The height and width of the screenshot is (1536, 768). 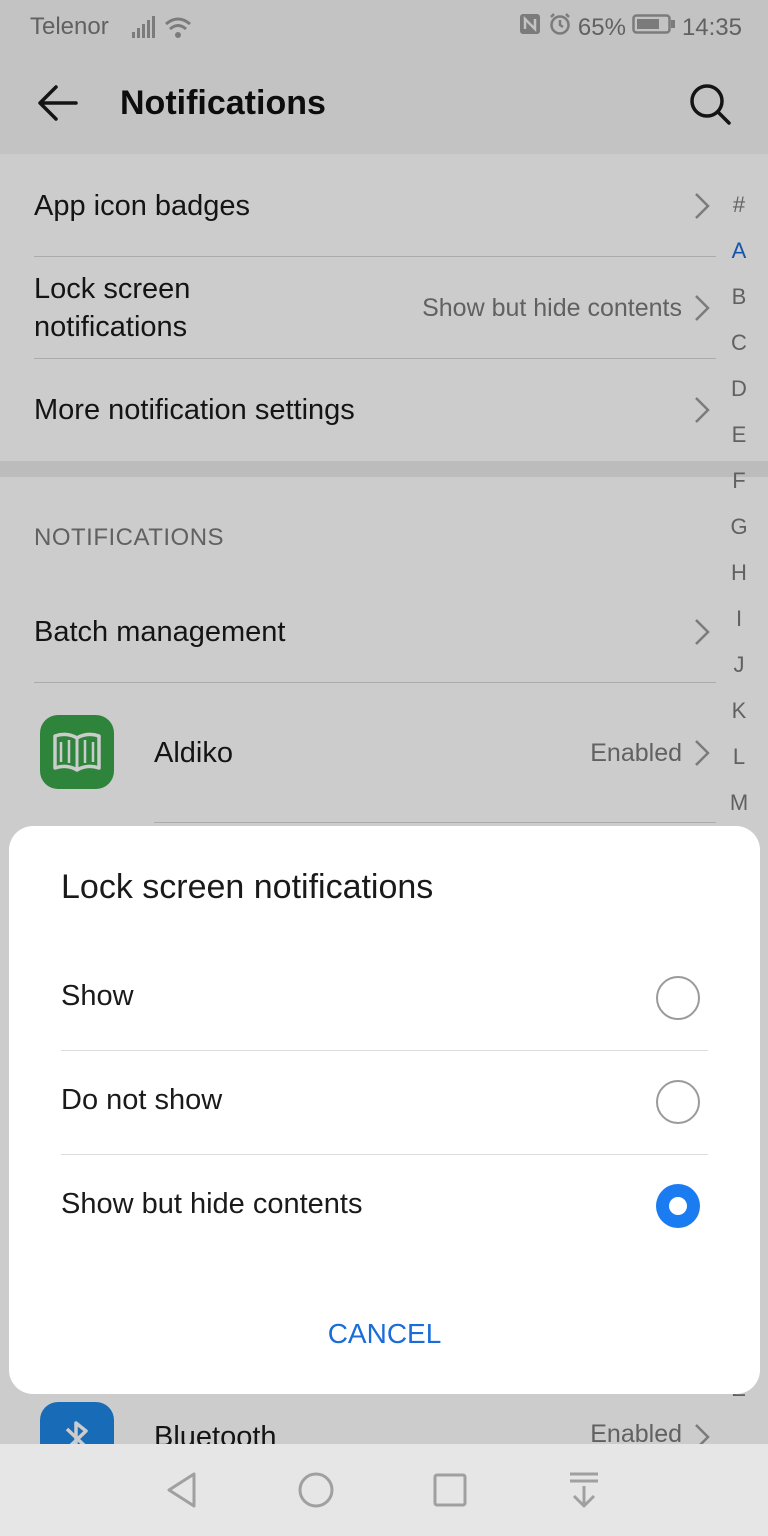 I want to click on option-label: Show but hide contents, so click(x=212, y=1204).